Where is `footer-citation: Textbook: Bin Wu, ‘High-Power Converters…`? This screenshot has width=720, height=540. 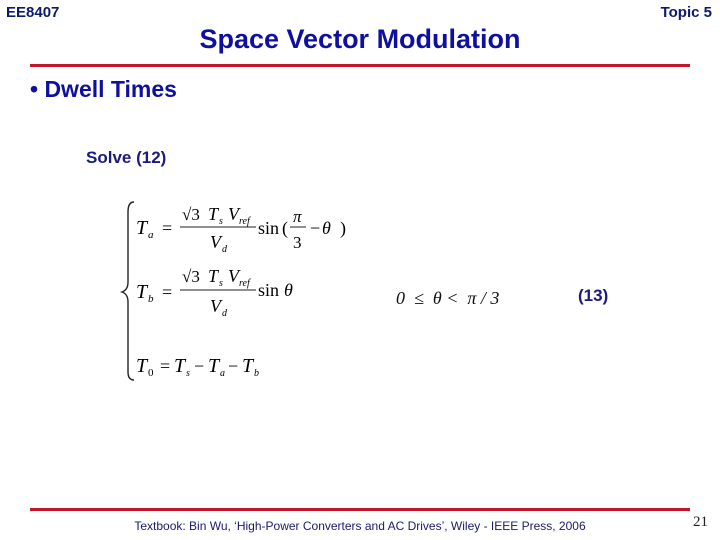
footer-citation: Textbook: Bin Wu, ‘High-Power Converters… is located at coordinates (360, 526).